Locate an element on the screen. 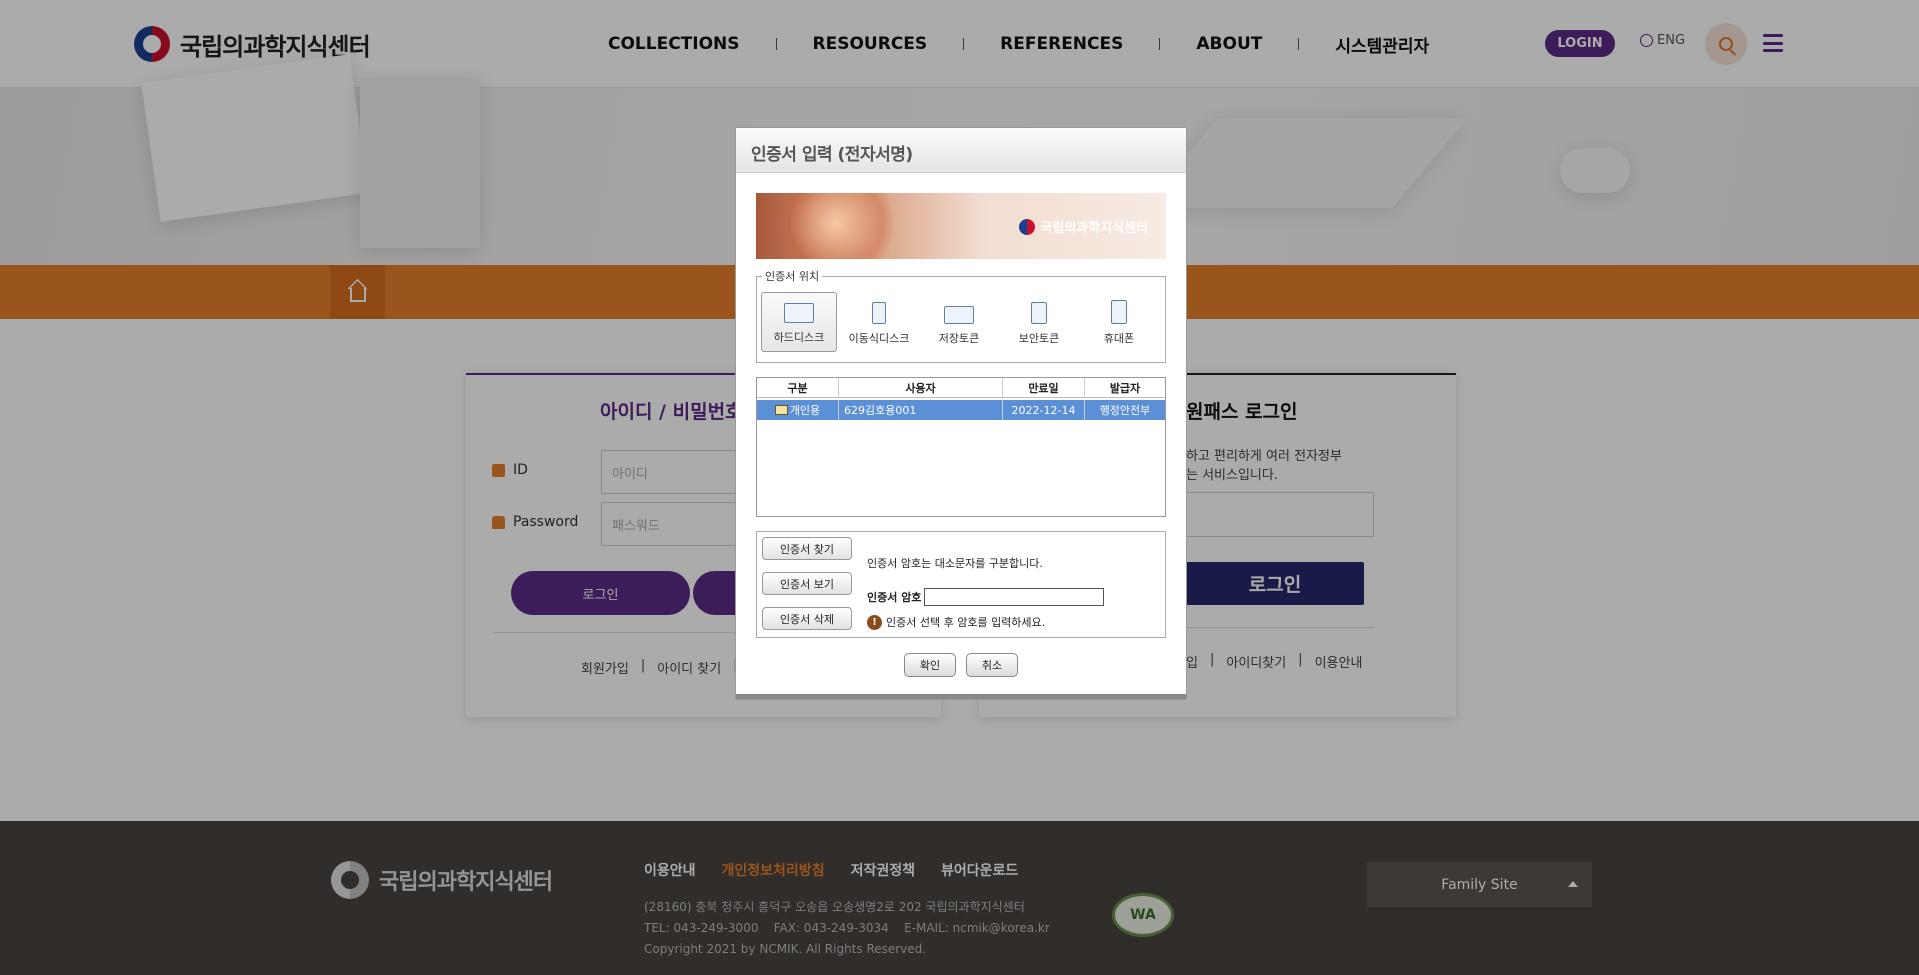 This screenshot has height=975, width=1919. location-harddisk: 하드디스크 is located at coordinates (799, 322).